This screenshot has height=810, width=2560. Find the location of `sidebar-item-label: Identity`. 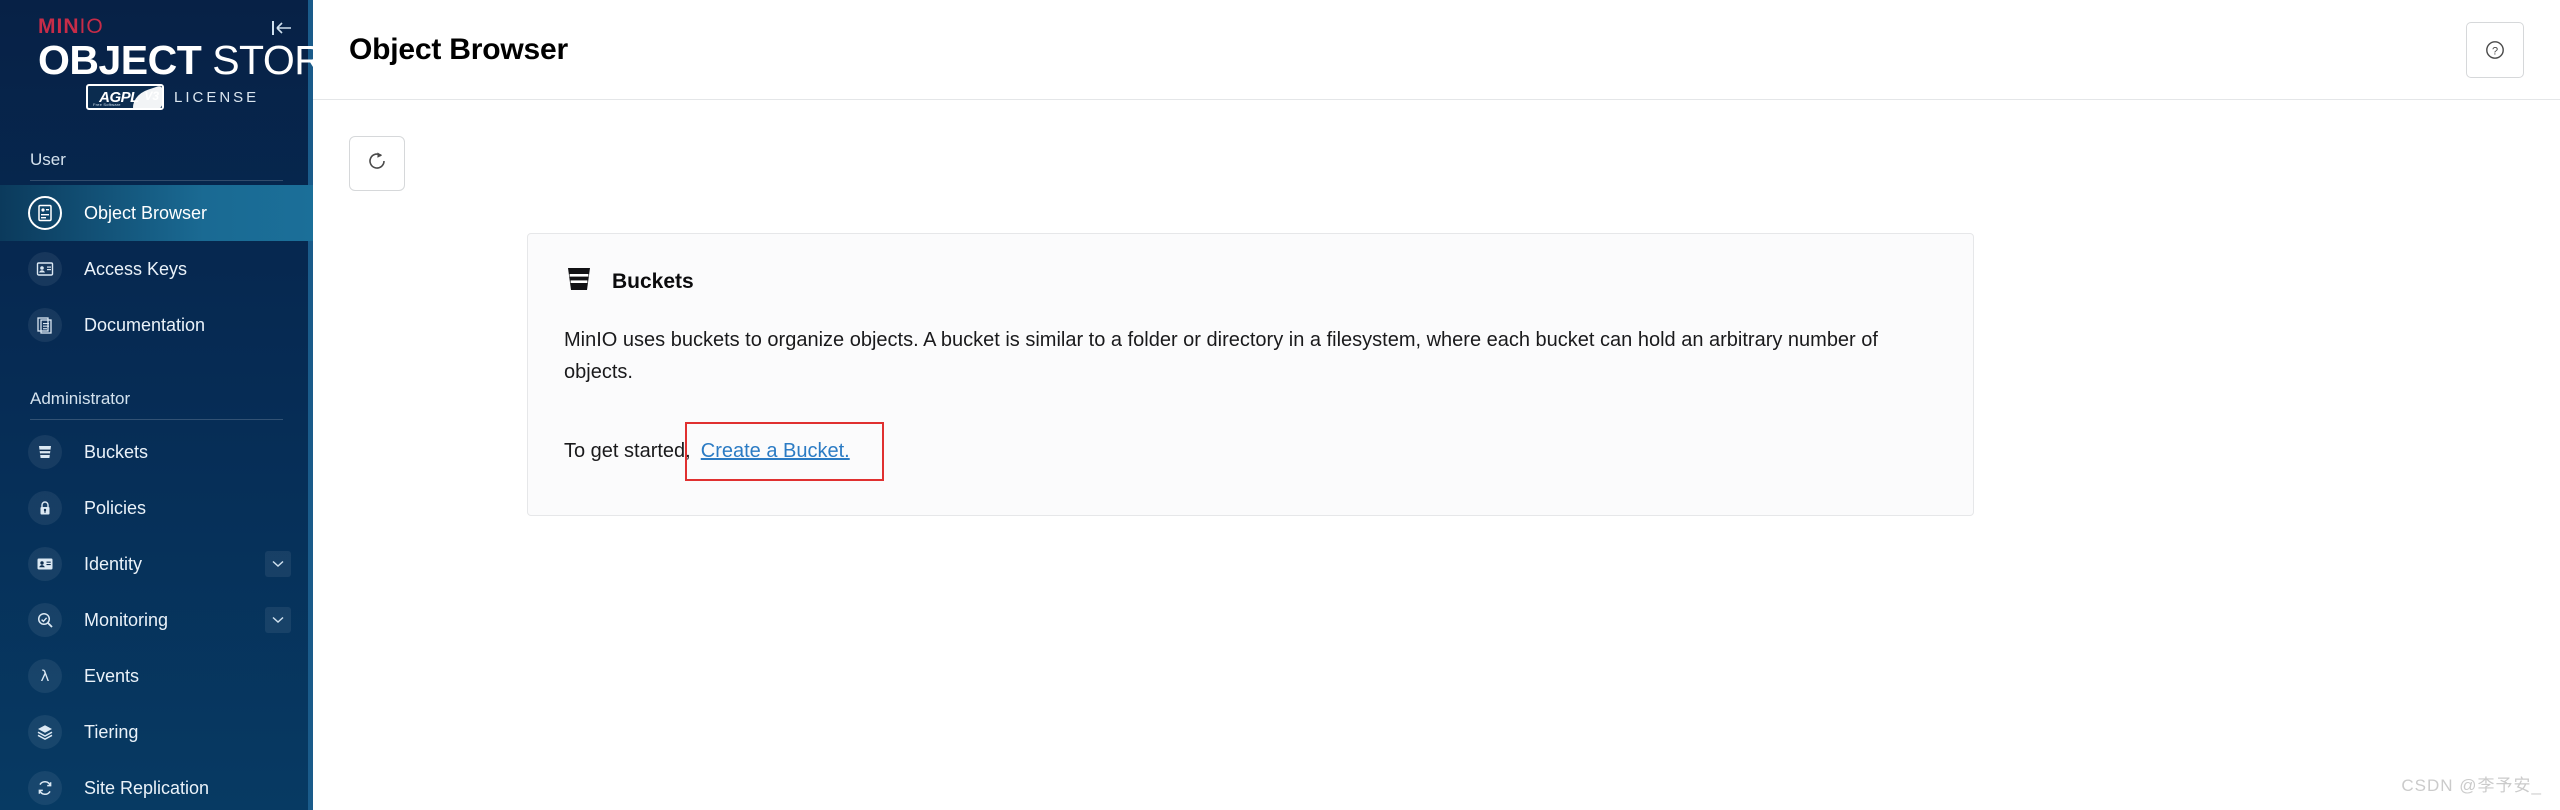

sidebar-item-label: Identity is located at coordinates (113, 563).